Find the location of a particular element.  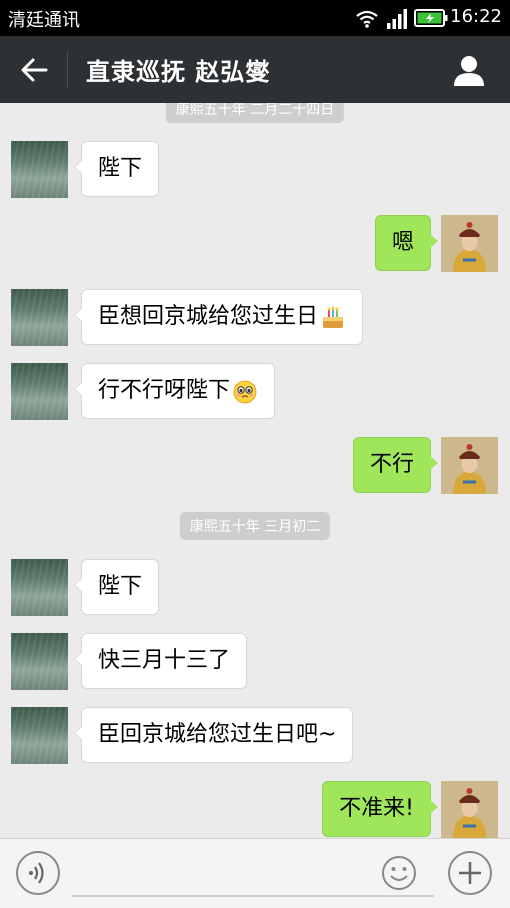

voice-wave-icon is located at coordinates (36, 873).